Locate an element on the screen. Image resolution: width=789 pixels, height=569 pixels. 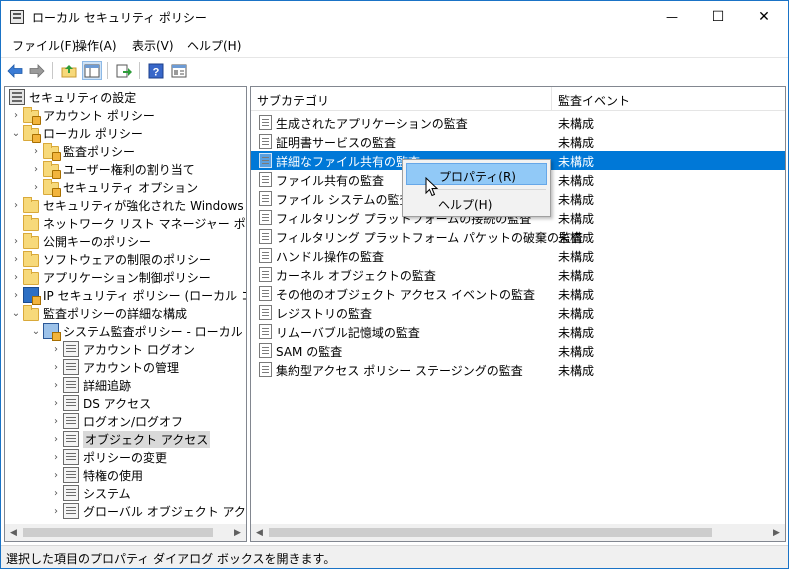
tree-item: › セキュリティが強化された Windows ファイアウォール is located at coordinates (127, 205).